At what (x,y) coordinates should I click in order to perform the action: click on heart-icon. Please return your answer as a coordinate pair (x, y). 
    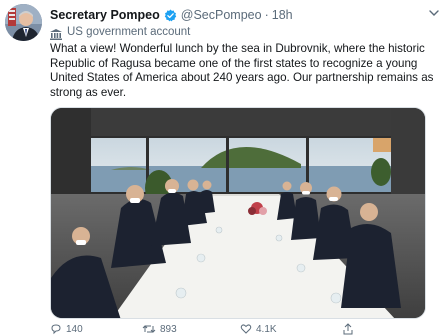
    Looking at the image, I should click on (246, 329).